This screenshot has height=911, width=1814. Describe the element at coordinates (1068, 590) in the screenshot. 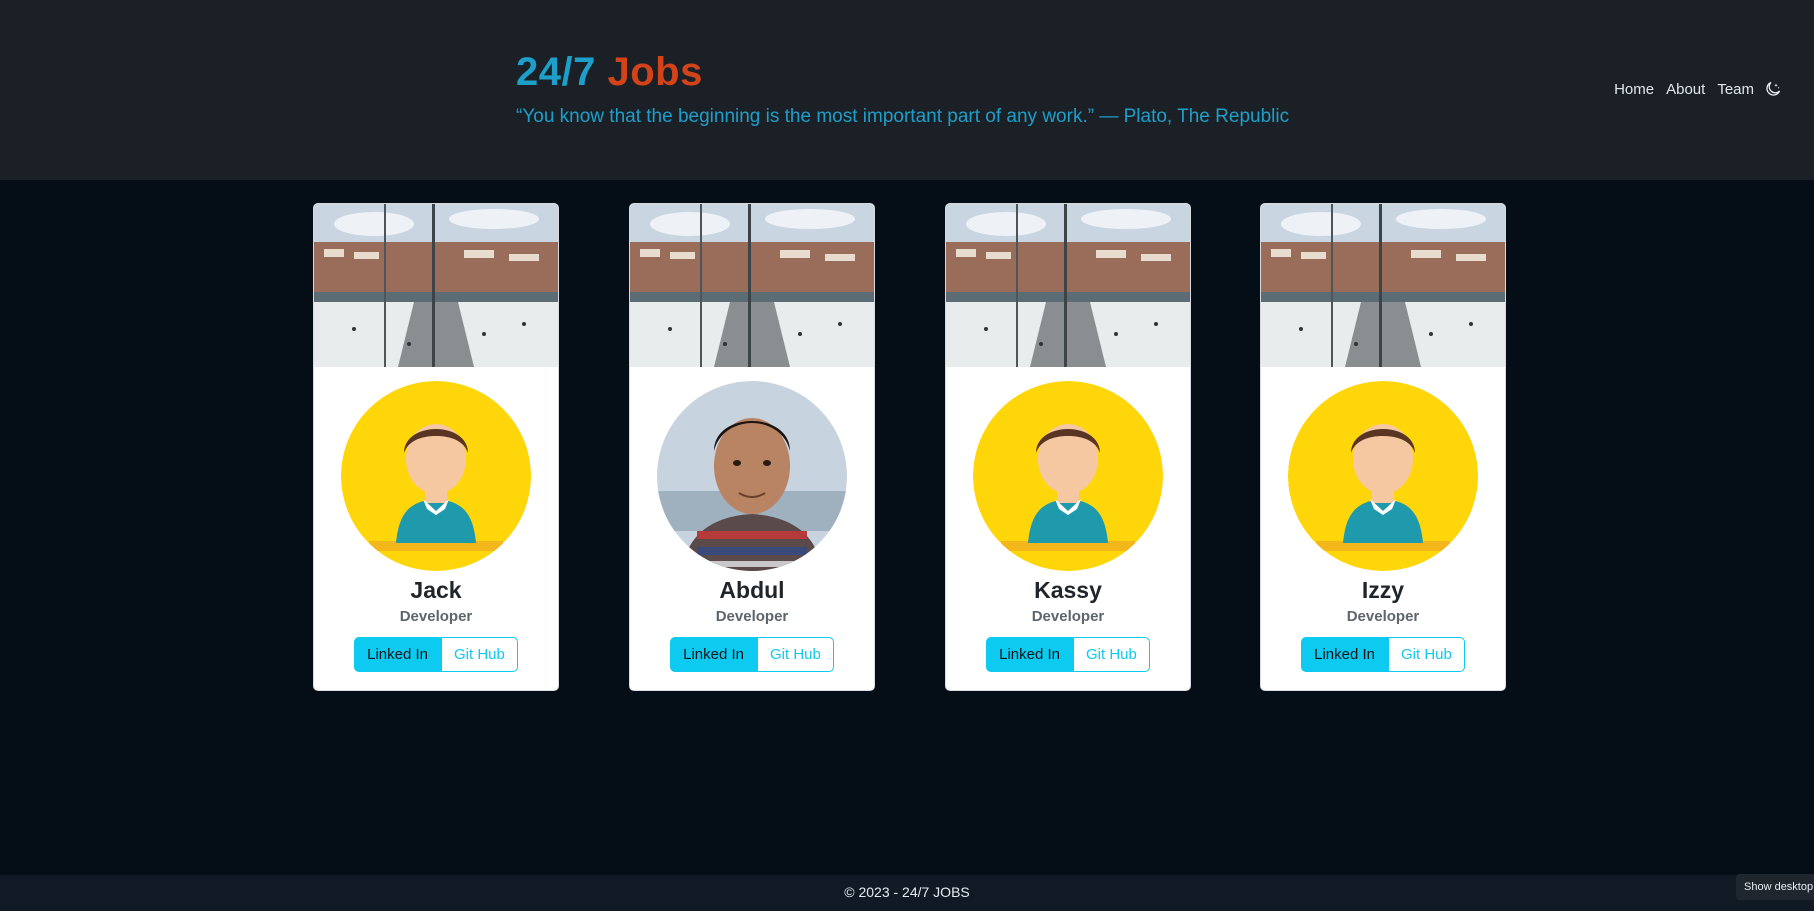

I see `member-name: Kassy` at that location.